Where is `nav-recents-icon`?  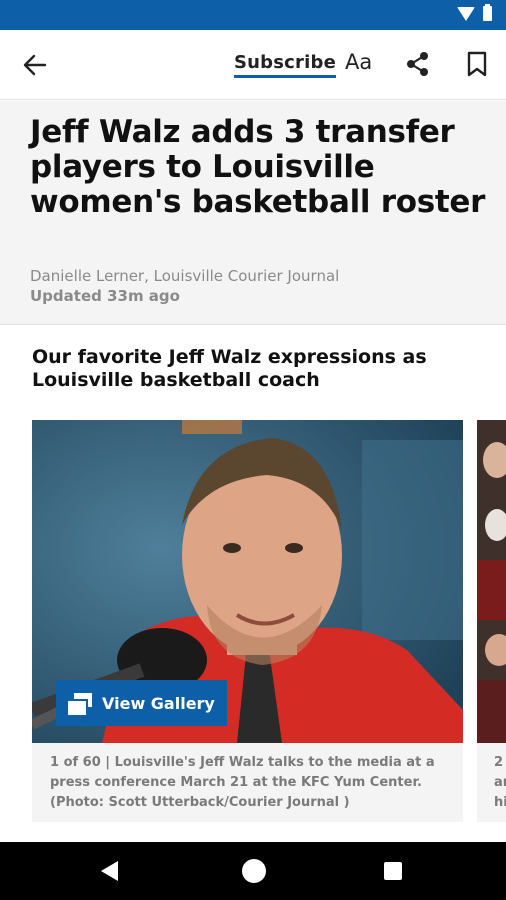
nav-recents-icon is located at coordinates (393, 871).